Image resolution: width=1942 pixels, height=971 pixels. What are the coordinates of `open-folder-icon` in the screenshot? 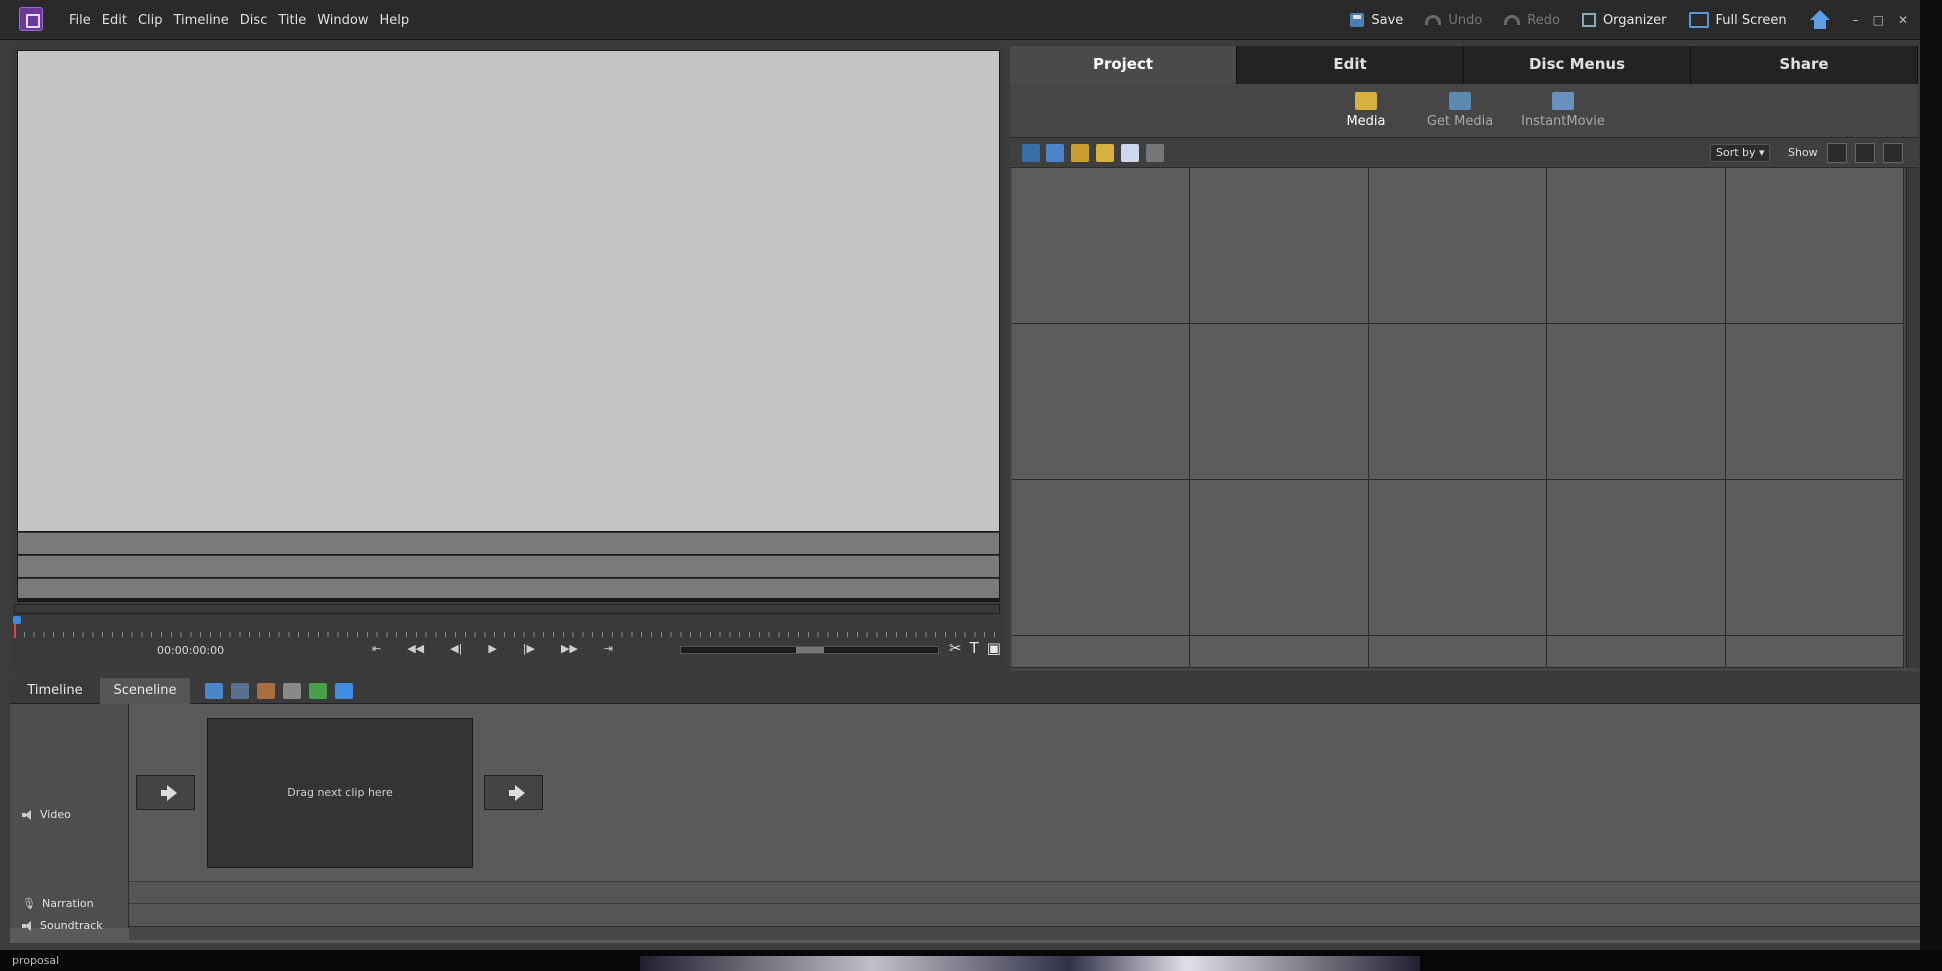 It's located at (1080, 153).